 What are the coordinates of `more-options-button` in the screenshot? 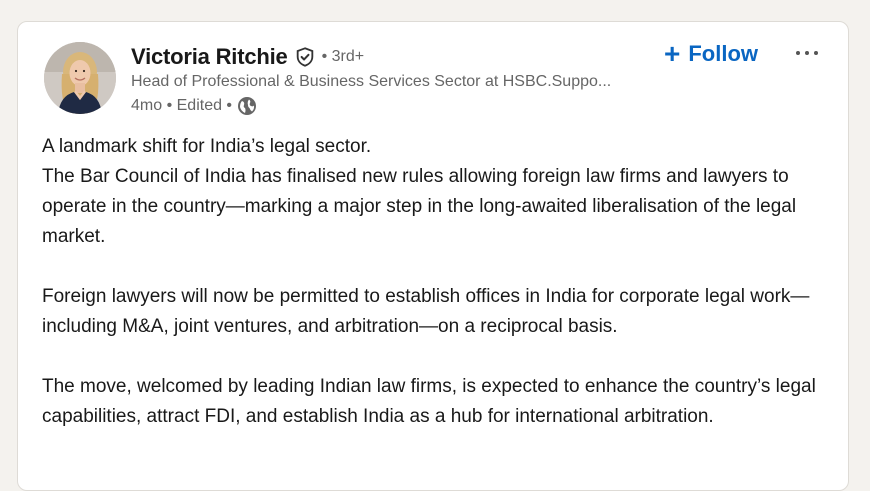 It's located at (807, 53).